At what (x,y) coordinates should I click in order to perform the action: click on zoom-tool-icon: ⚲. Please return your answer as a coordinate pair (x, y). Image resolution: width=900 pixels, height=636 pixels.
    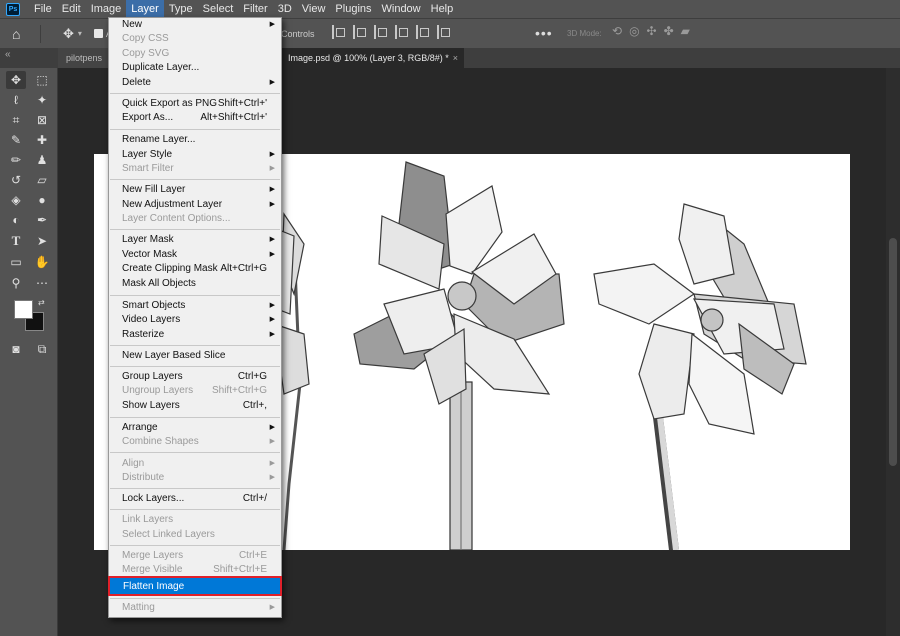
    Looking at the image, I should click on (16, 283).